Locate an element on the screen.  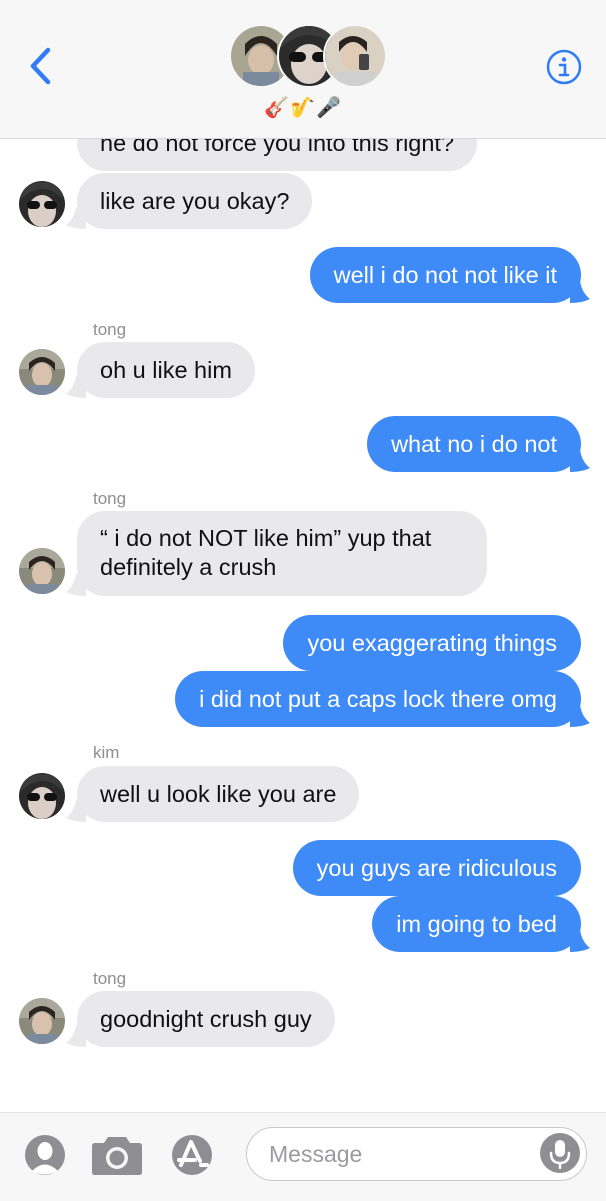
app-store-button is located at coordinates (192, 1157).